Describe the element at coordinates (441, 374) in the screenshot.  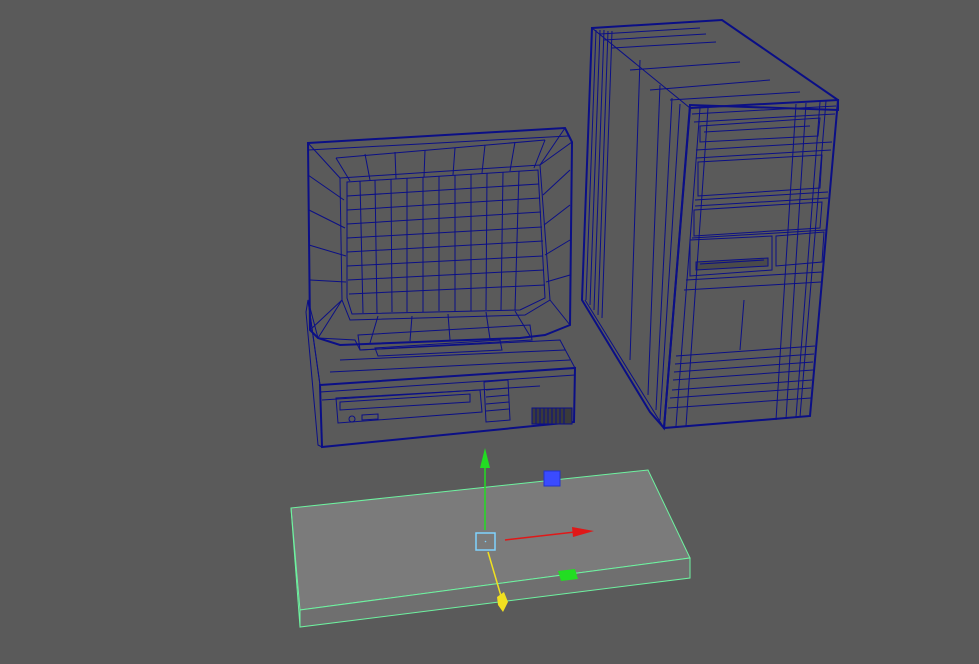
I see `desktop-base-unit` at that location.